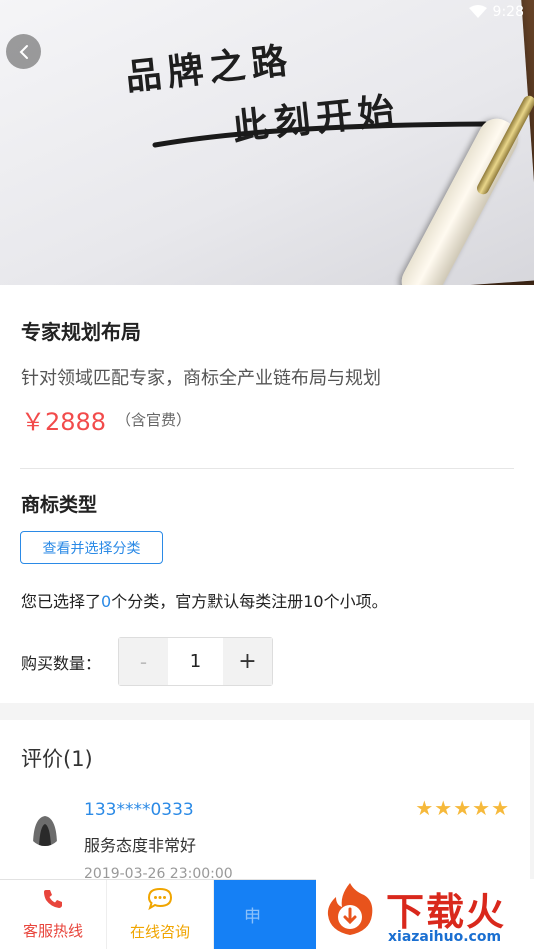  I want to click on trademark-type-title: 商标类型, so click(59, 505).